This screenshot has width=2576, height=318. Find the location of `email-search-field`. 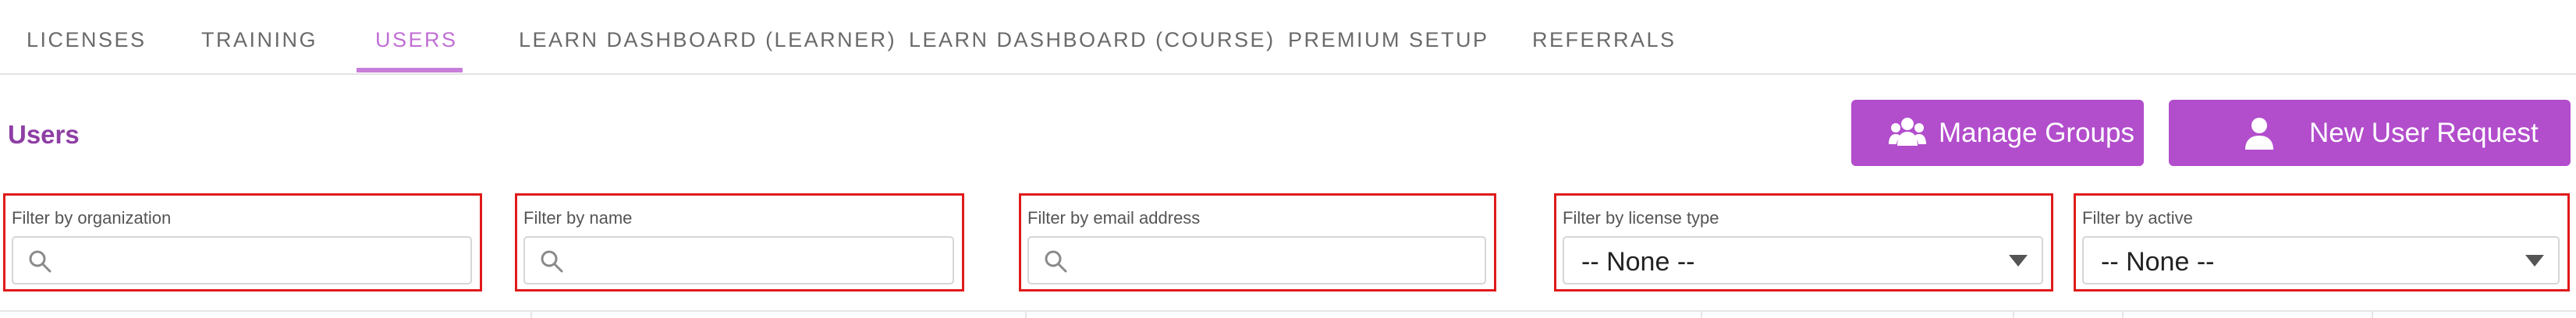

email-search-field is located at coordinates (1256, 260).